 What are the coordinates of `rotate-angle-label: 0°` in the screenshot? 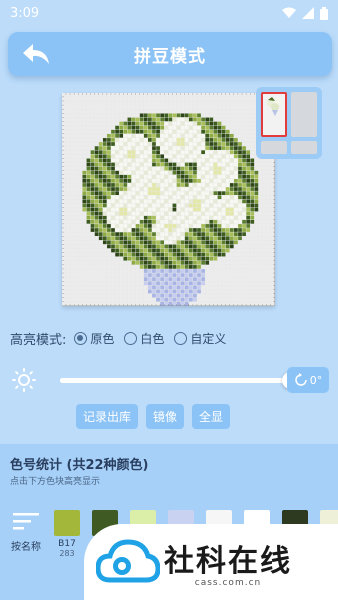 It's located at (316, 380).